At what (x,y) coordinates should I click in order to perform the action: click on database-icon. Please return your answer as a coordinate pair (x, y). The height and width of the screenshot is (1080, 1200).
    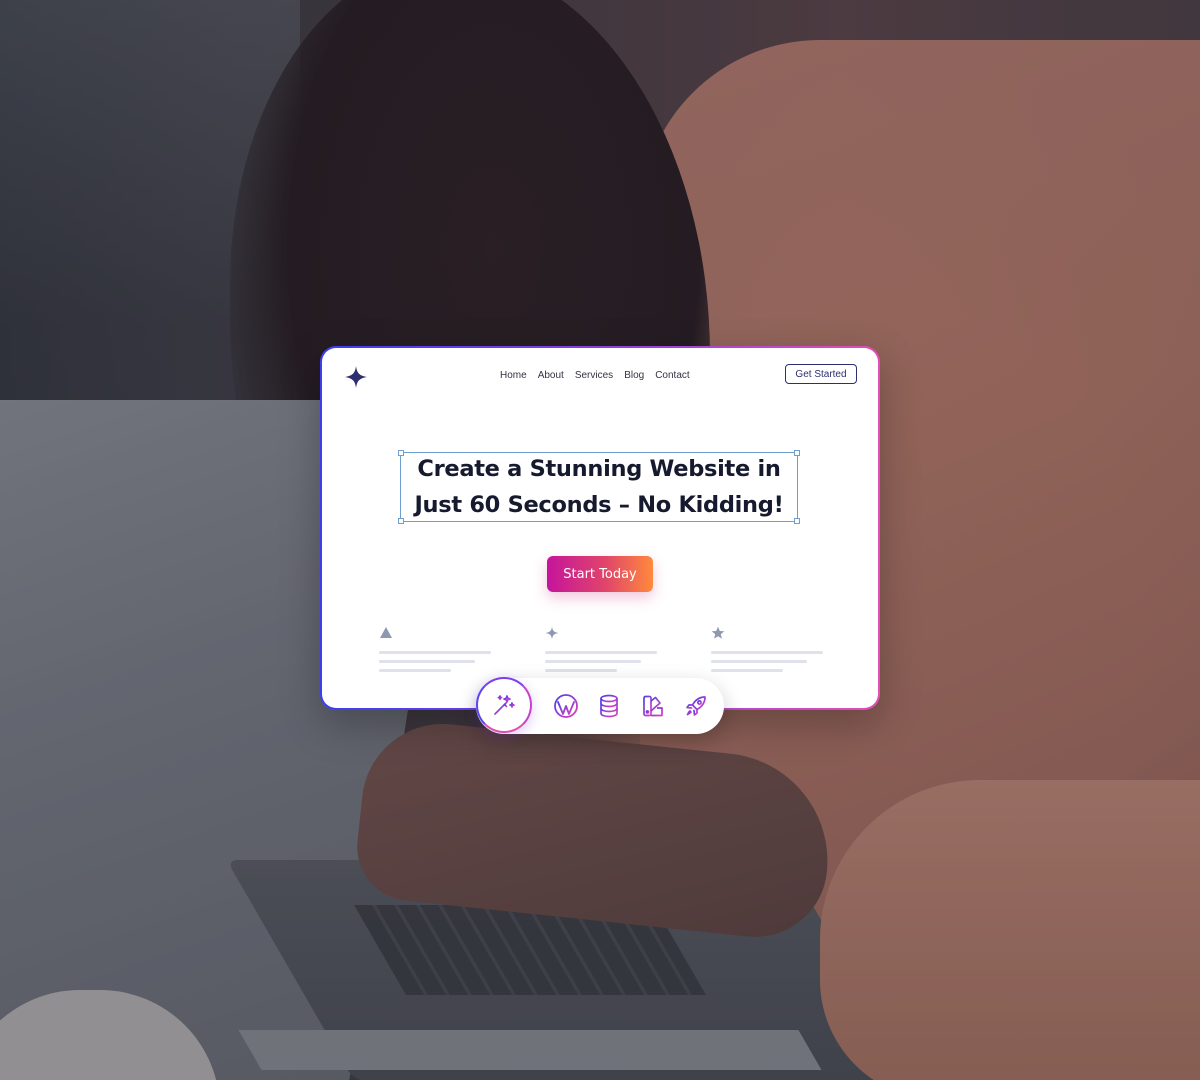
    Looking at the image, I should click on (609, 706).